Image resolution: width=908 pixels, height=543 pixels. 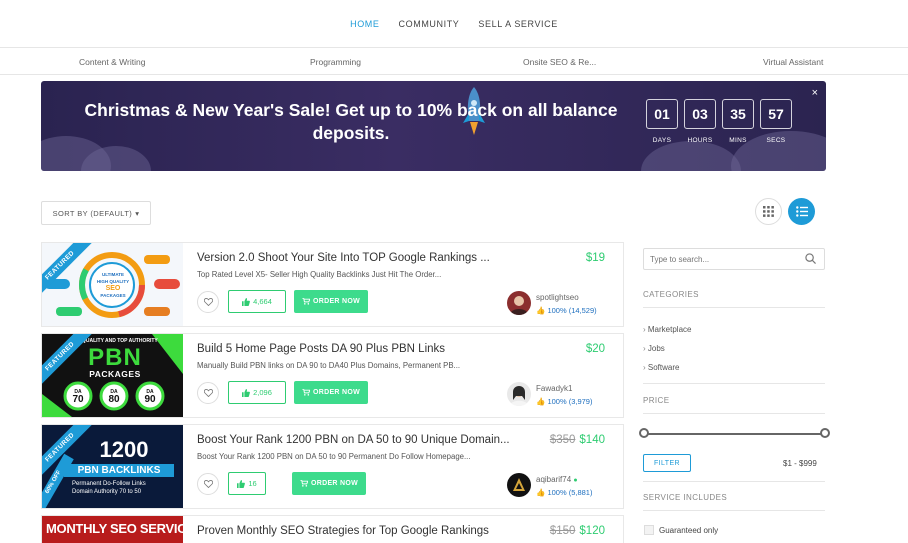 I want to click on heart-icon, so click(x=208, y=302).